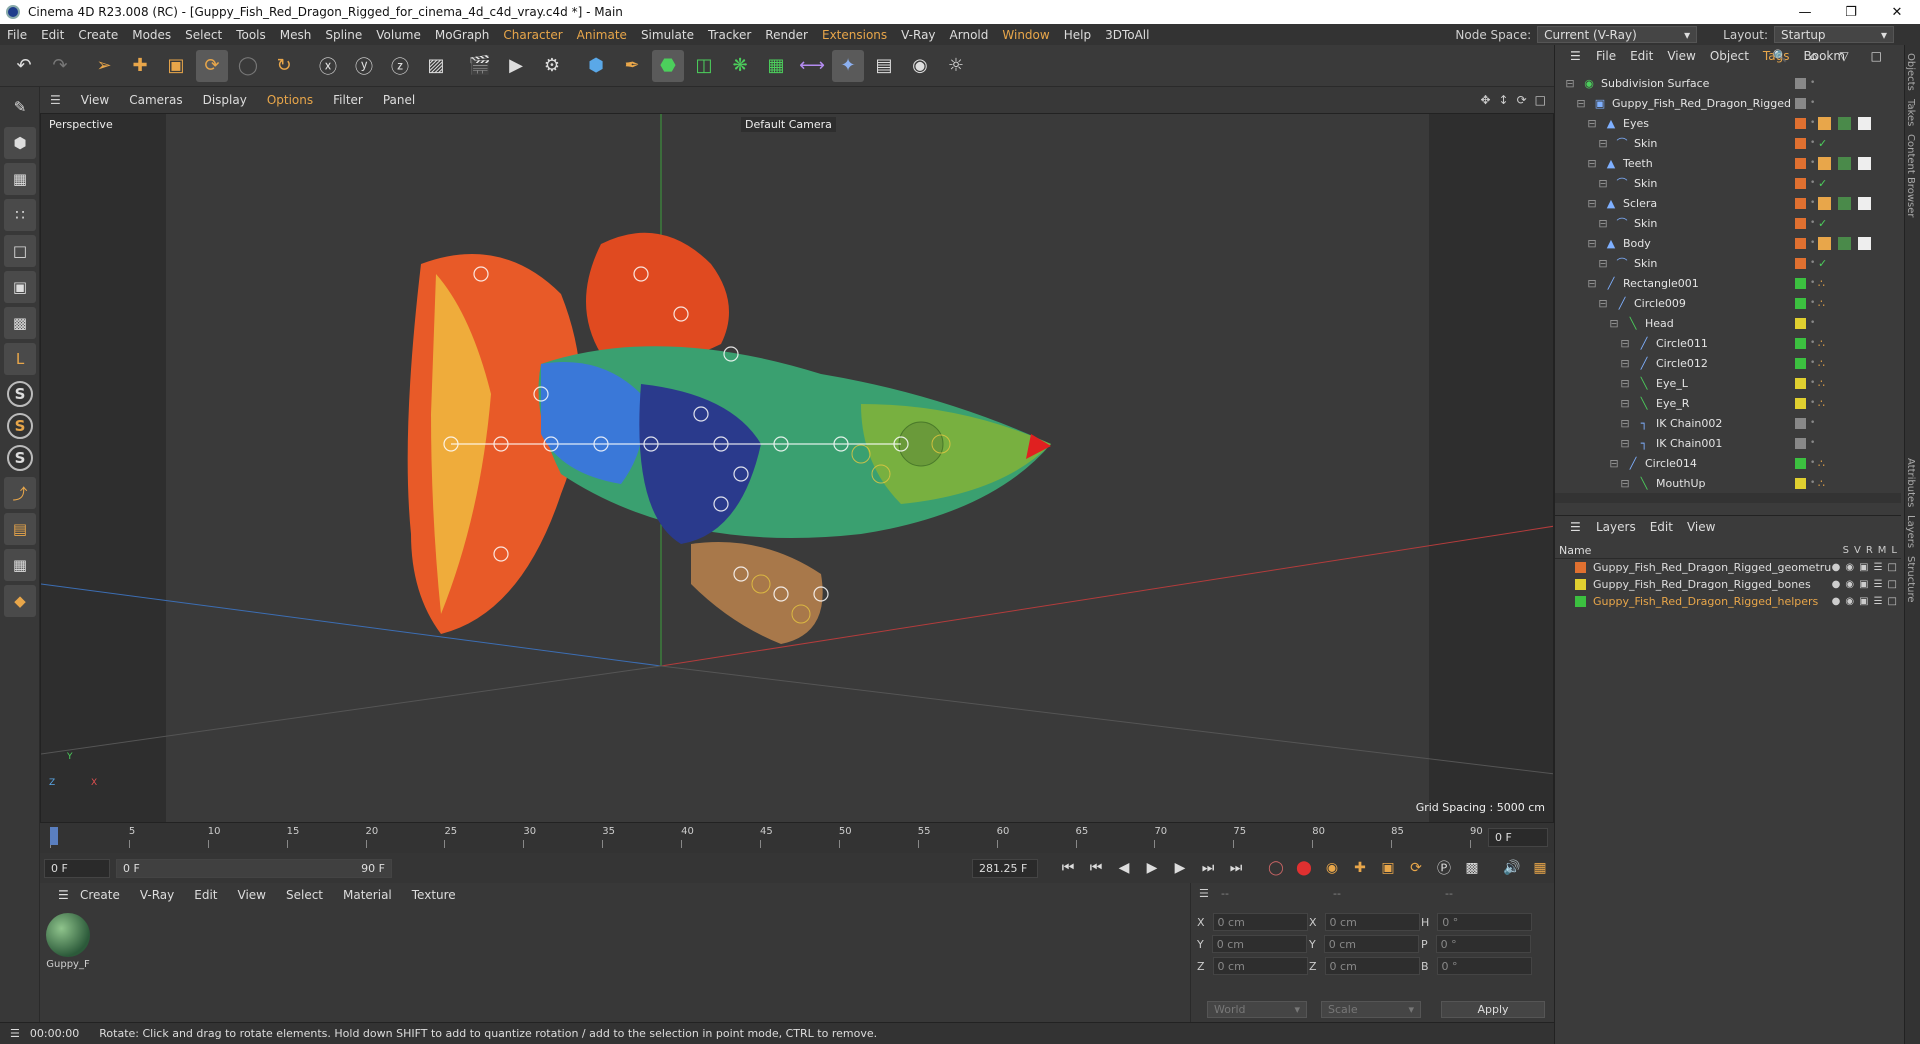 This screenshot has height=1044, width=1920. Describe the element at coordinates (516, 66) in the screenshot. I see `render-picture-viewer-icon: ▶` at that location.